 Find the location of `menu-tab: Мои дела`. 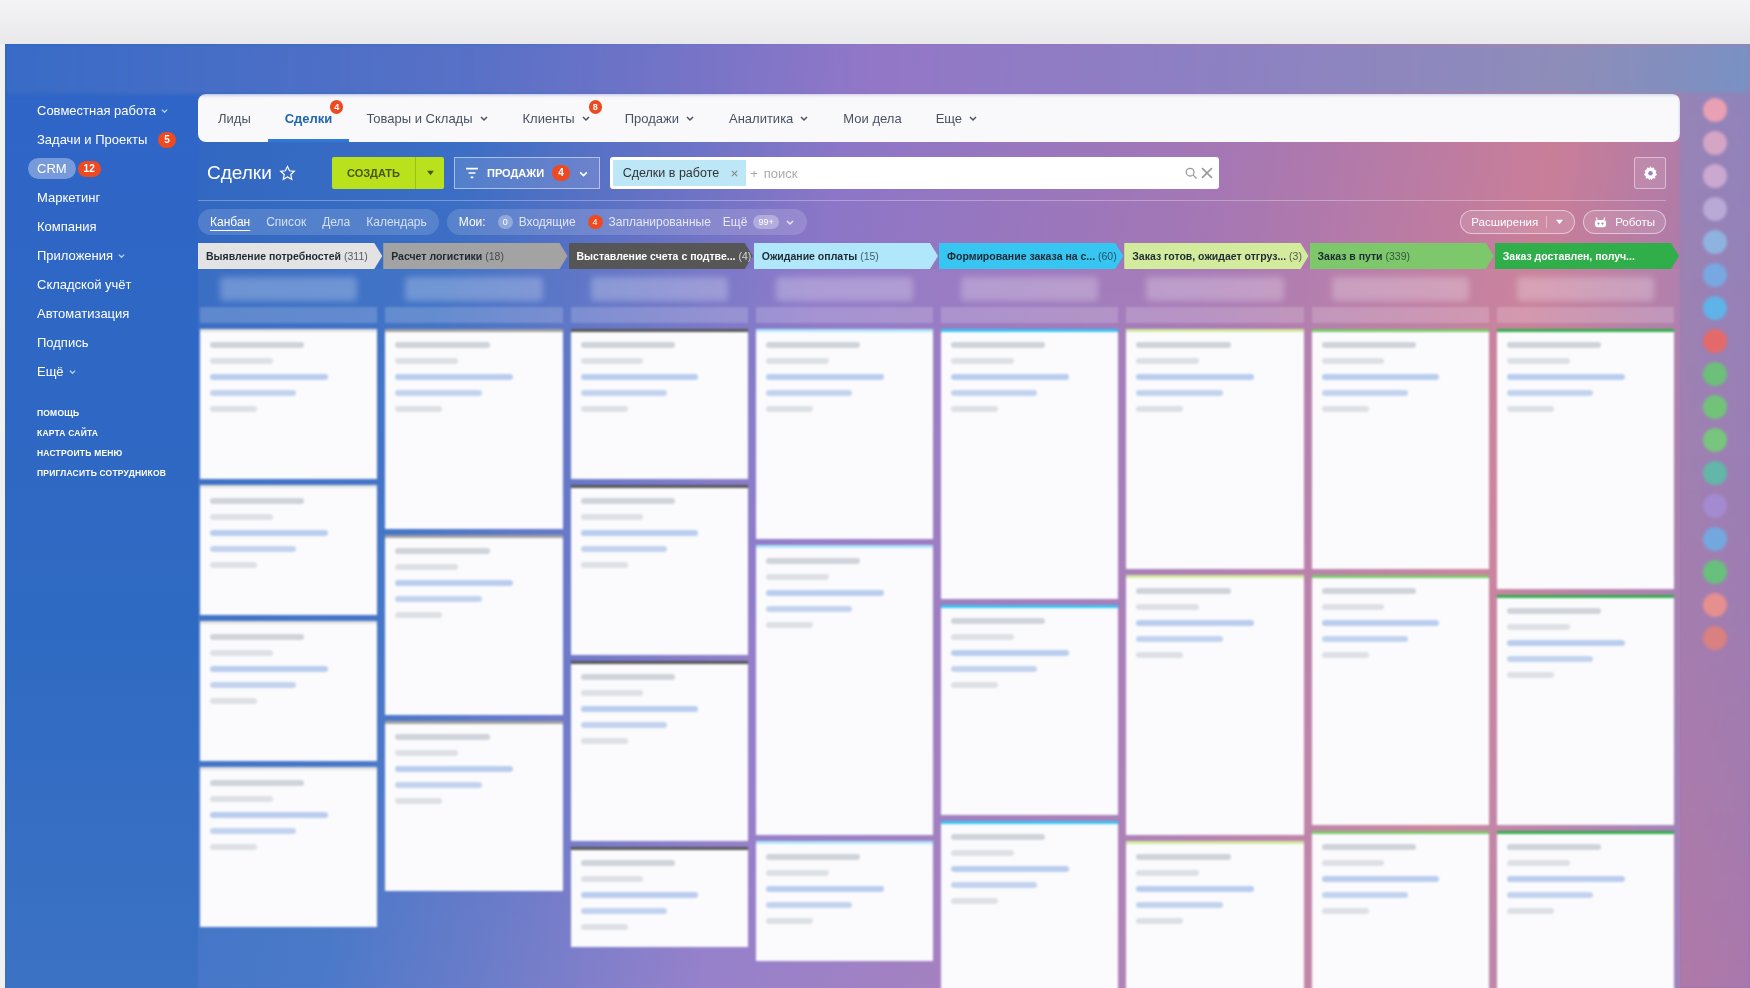

menu-tab: Мои дела is located at coordinates (872, 118).